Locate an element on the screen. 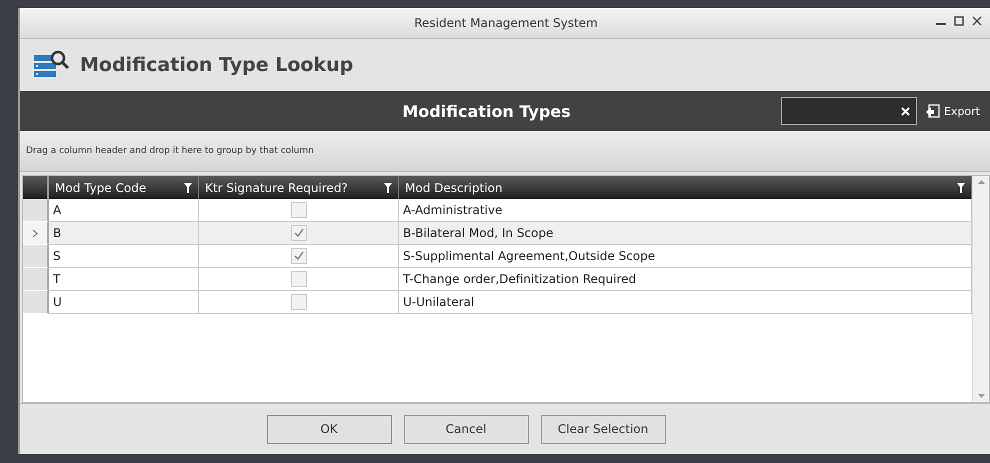  column-header: Ktr Signature Required? is located at coordinates (299, 187).